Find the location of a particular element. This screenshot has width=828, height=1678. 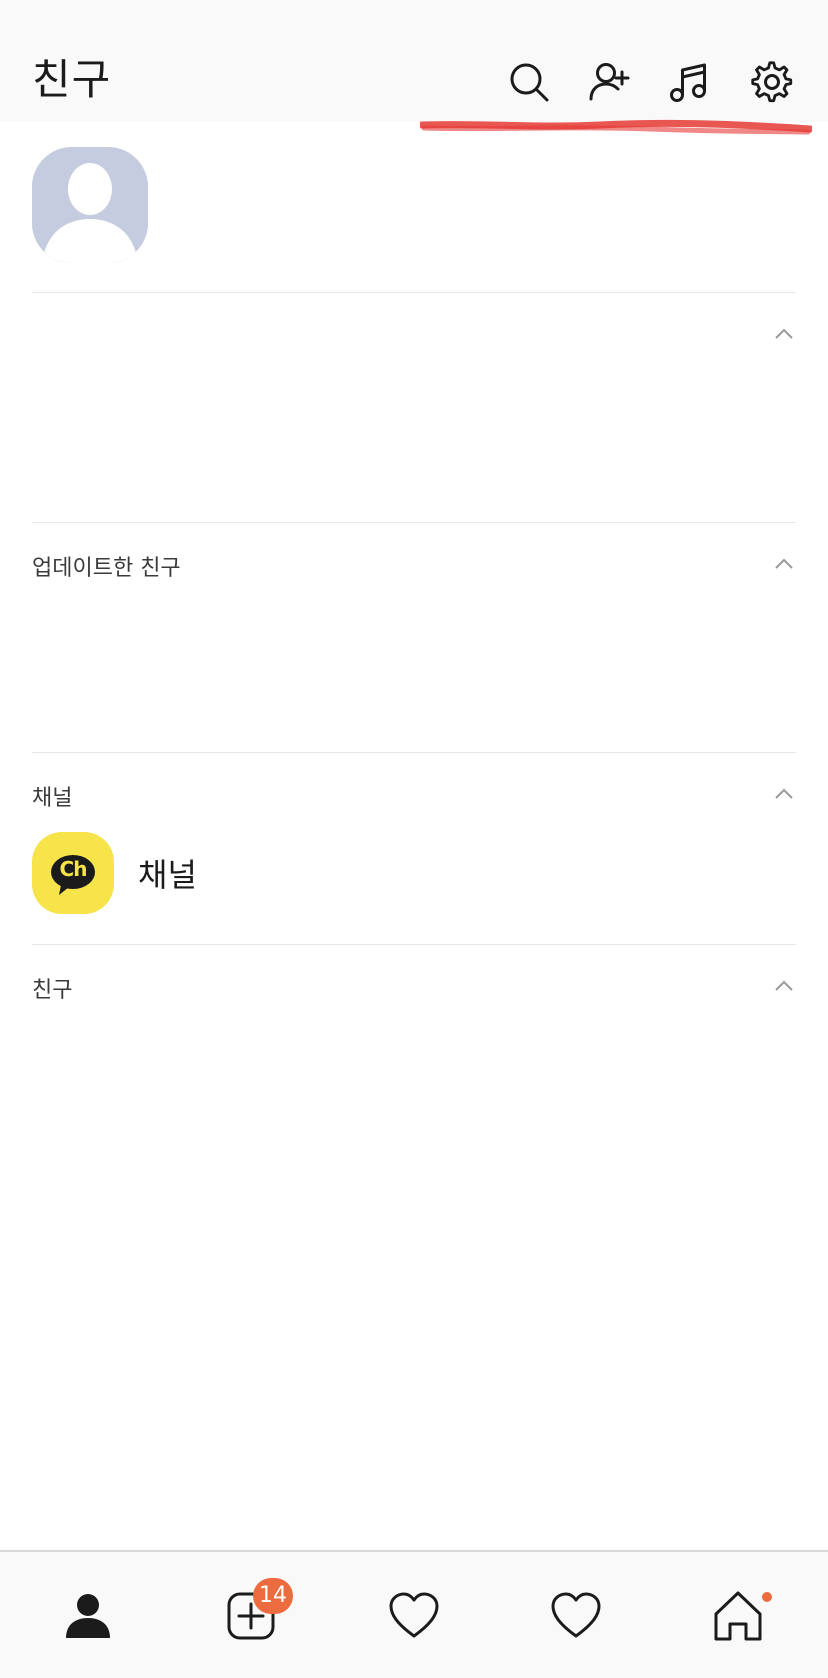

section-title: 채널 is located at coordinates (52, 798).